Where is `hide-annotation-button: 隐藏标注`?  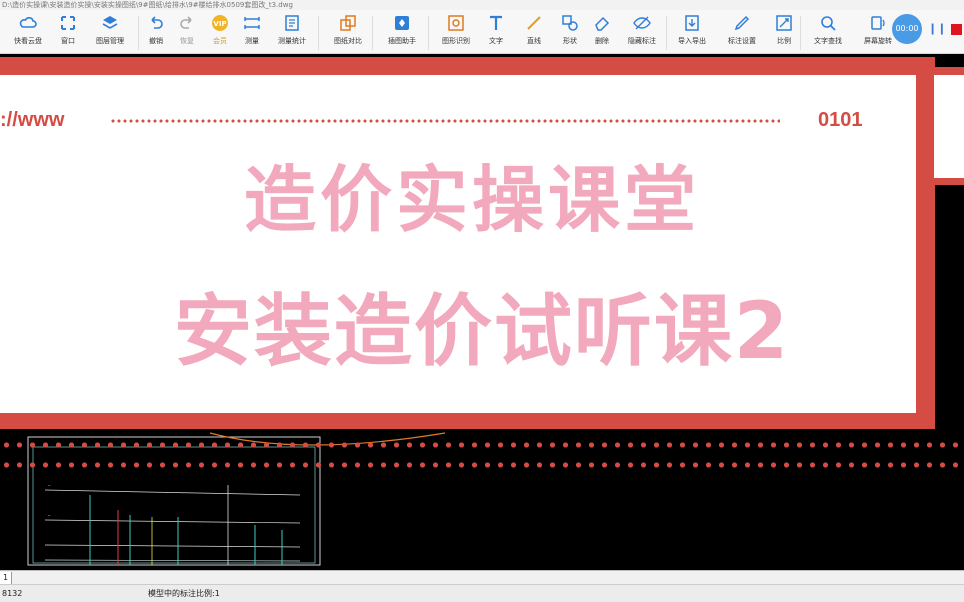 hide-annotation-button: 隐藏标注 is located at coordinates (642, 33).